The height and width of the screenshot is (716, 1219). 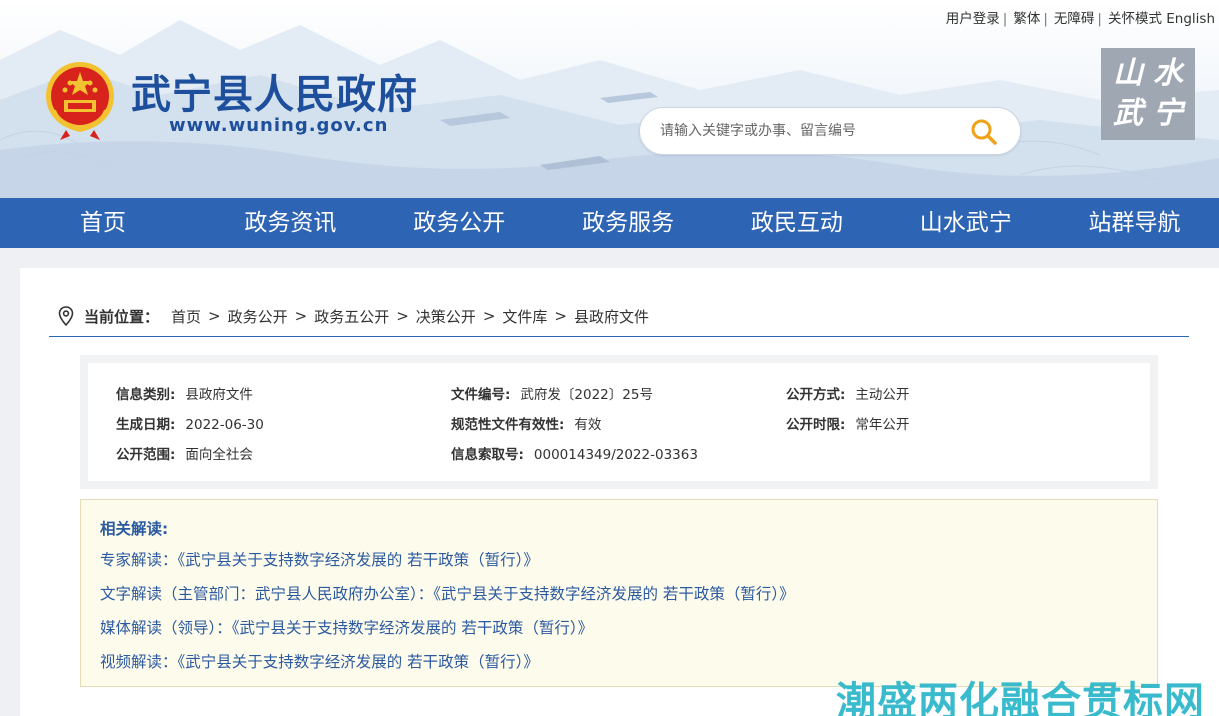 I want to click on info-index-number: 信息索取号: 000014349/2022-03363, so click(x=574, y=453).